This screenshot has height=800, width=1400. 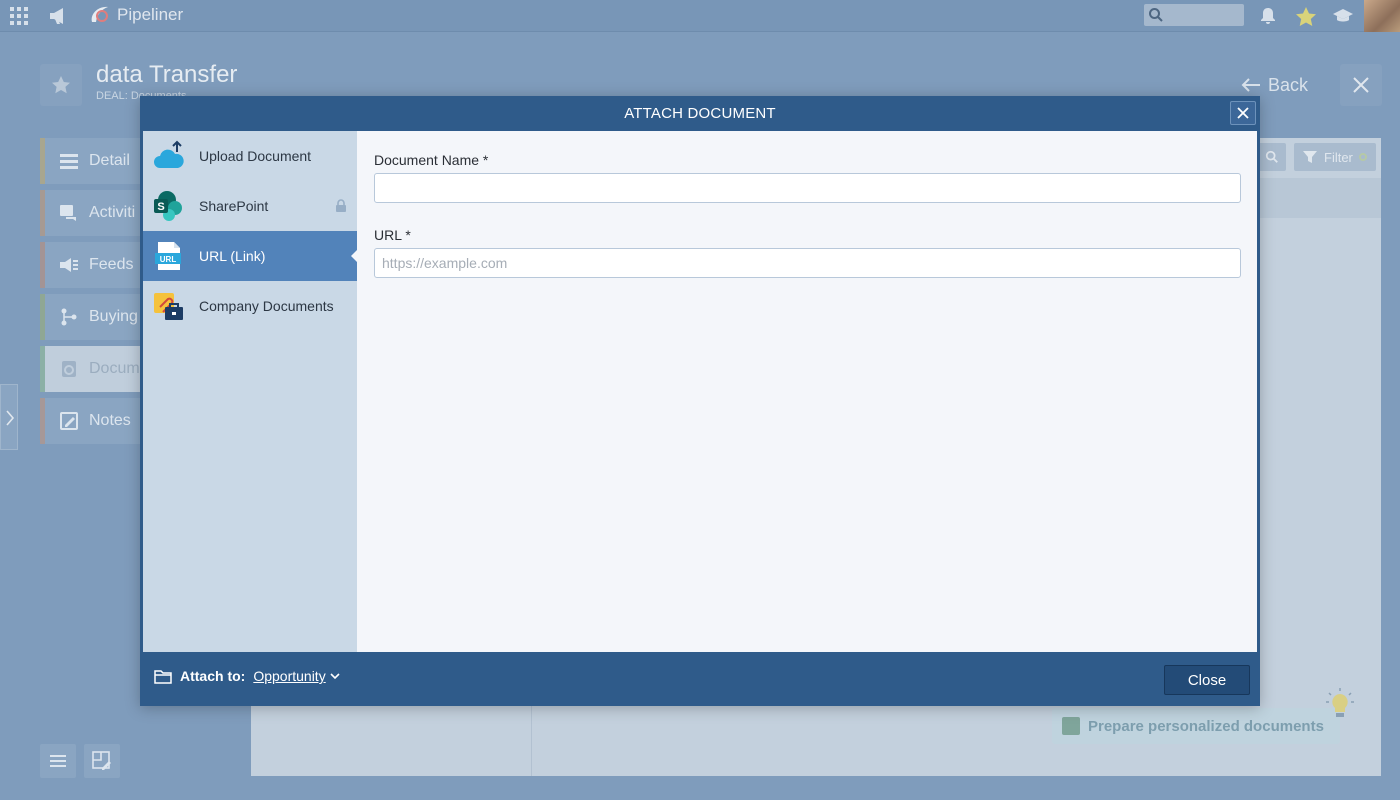 What do you see at coordinates (1382, 16) in the screenshot?
I see `user-avatar` at bounding box center [1382, 16].